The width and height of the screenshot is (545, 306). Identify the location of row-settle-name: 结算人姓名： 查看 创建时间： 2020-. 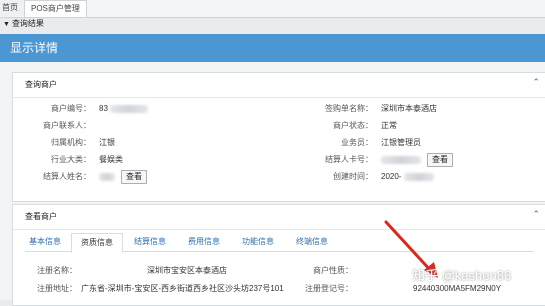
(279, 177).